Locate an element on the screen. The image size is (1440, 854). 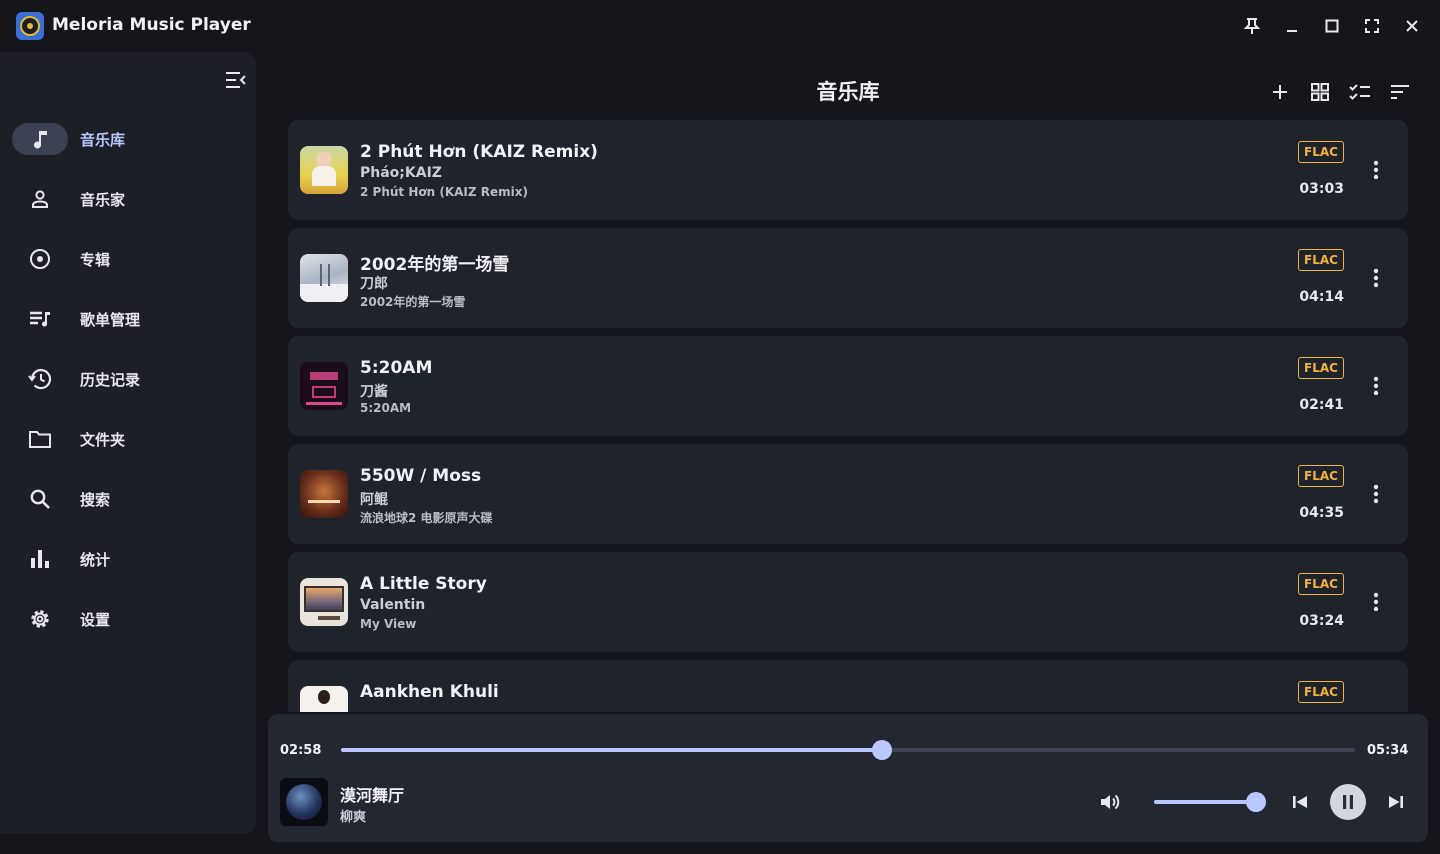
disc-icon is located at coordinates (40, 259).